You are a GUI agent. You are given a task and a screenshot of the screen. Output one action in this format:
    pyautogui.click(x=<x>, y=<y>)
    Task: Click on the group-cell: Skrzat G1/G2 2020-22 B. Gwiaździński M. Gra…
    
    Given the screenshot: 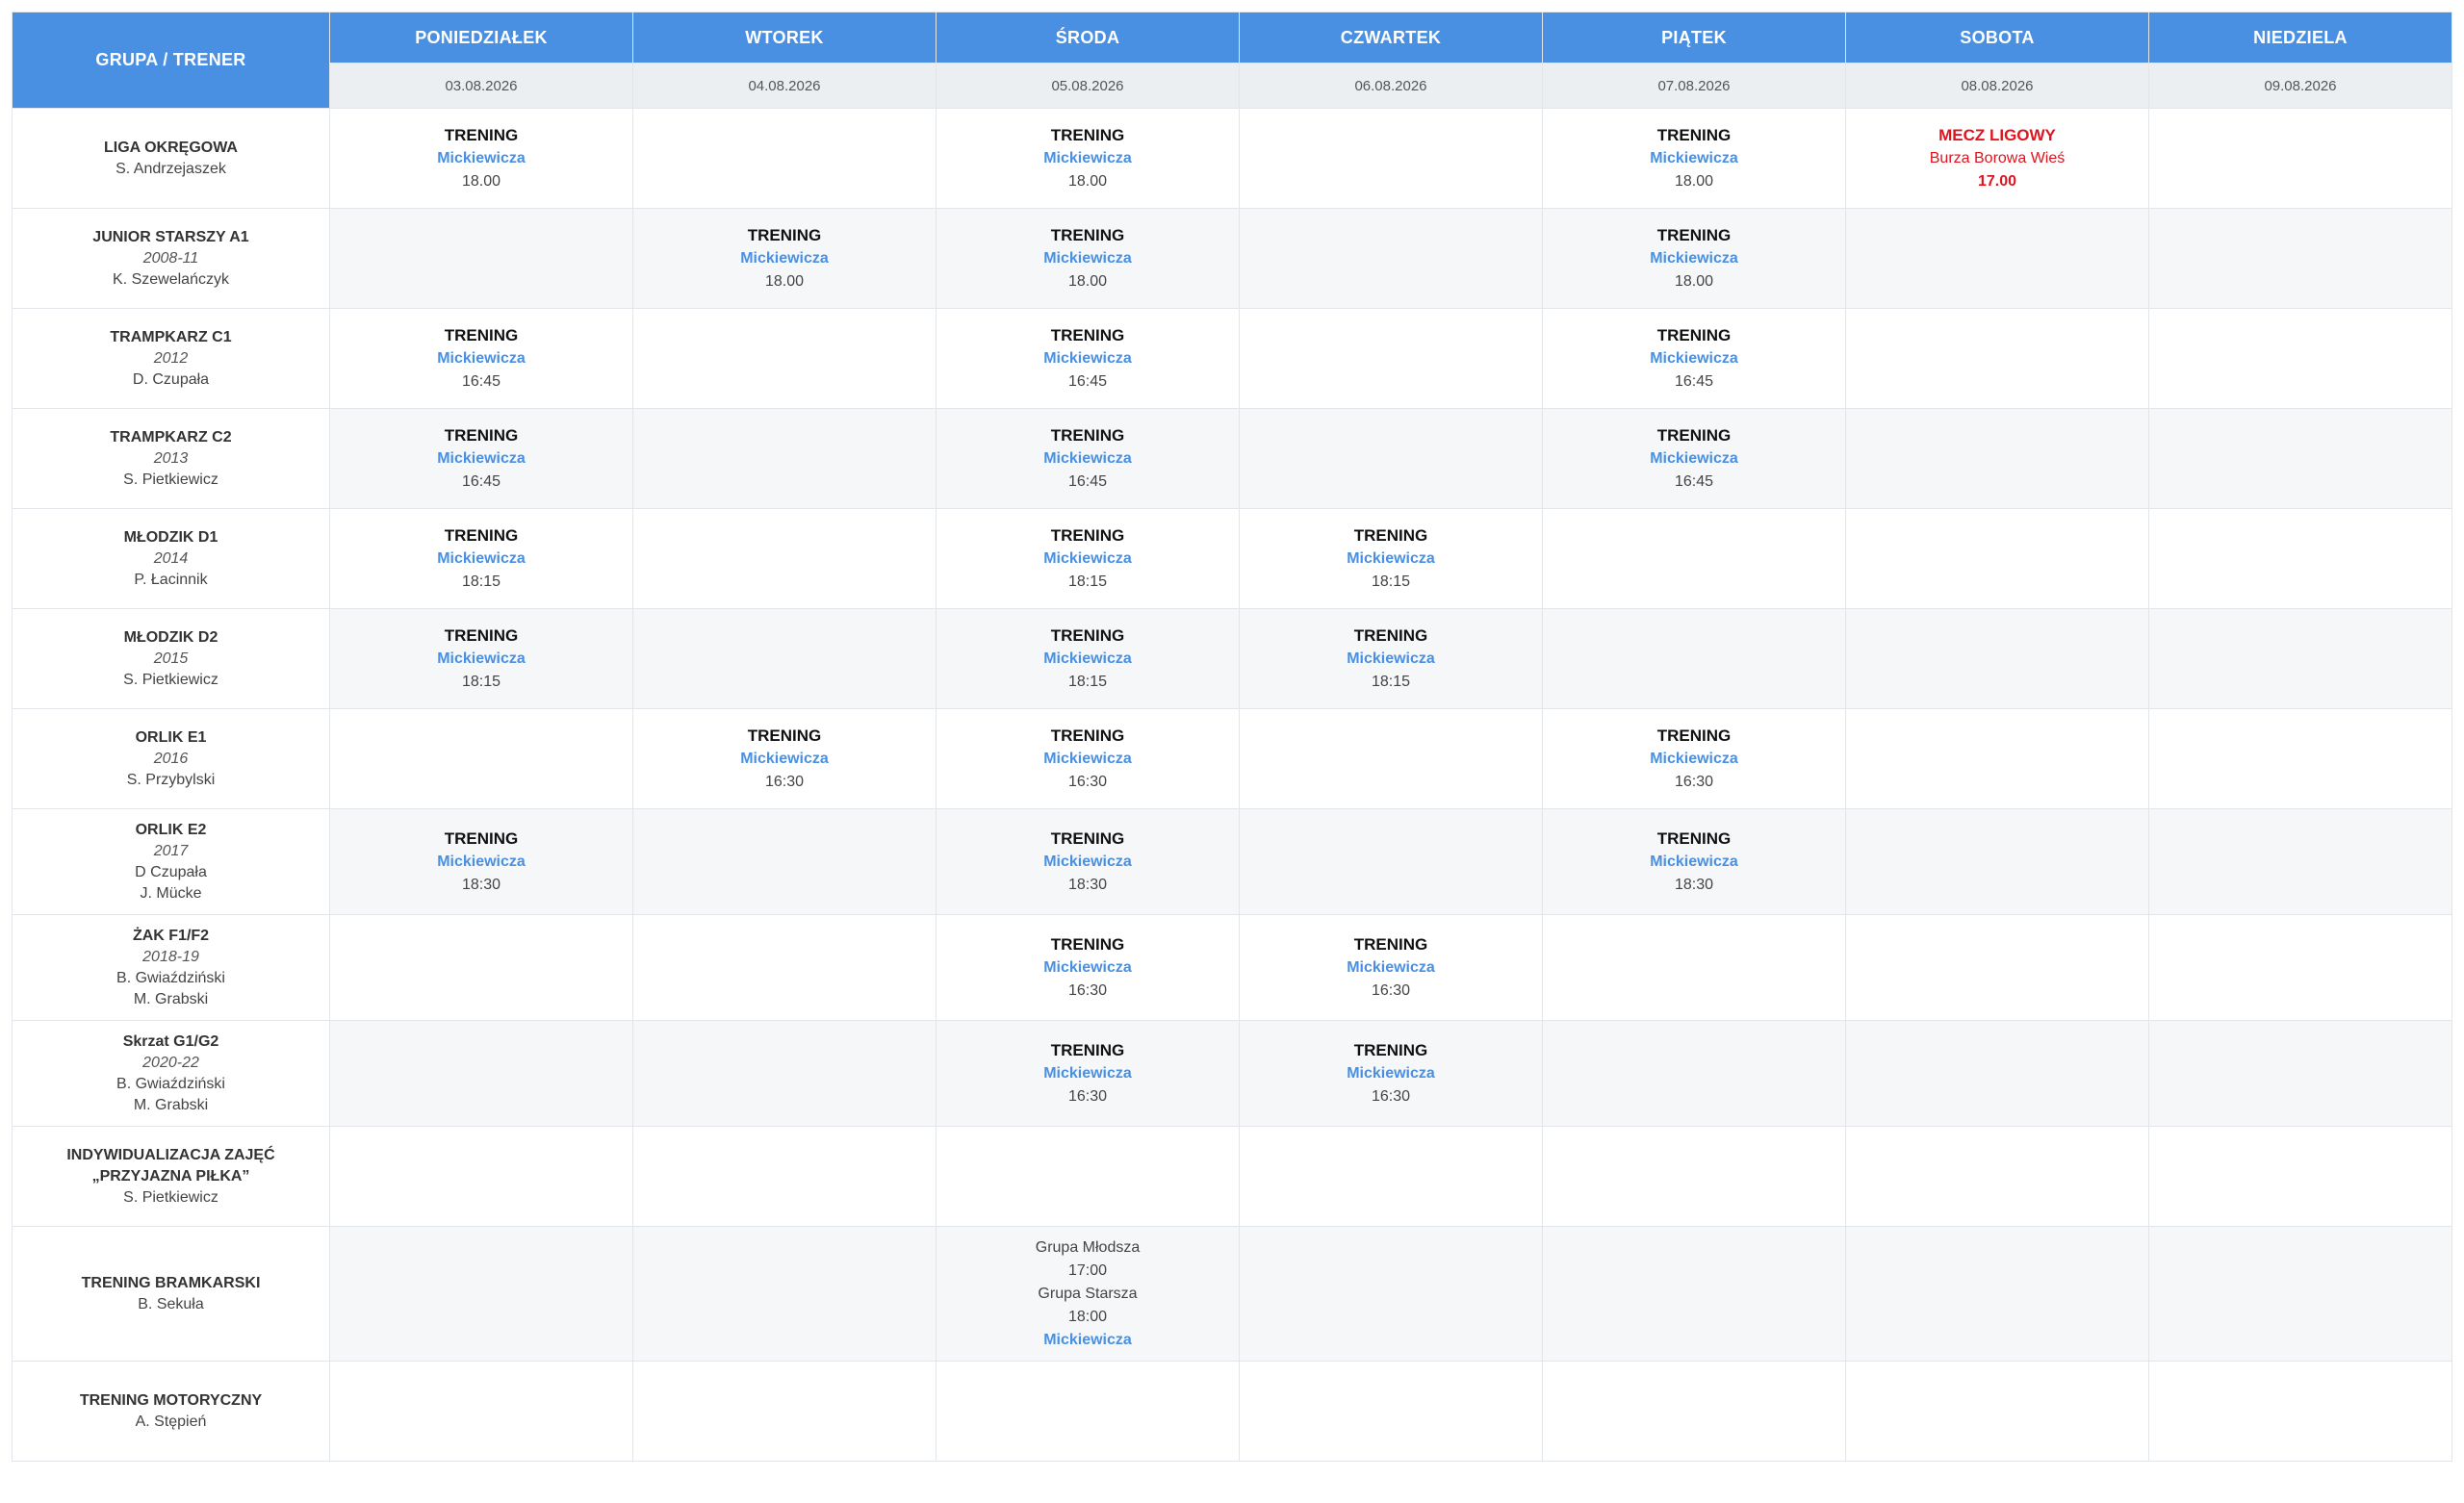 What is the action you would take?
    pyautogui.click(x=171, y=1073)
    